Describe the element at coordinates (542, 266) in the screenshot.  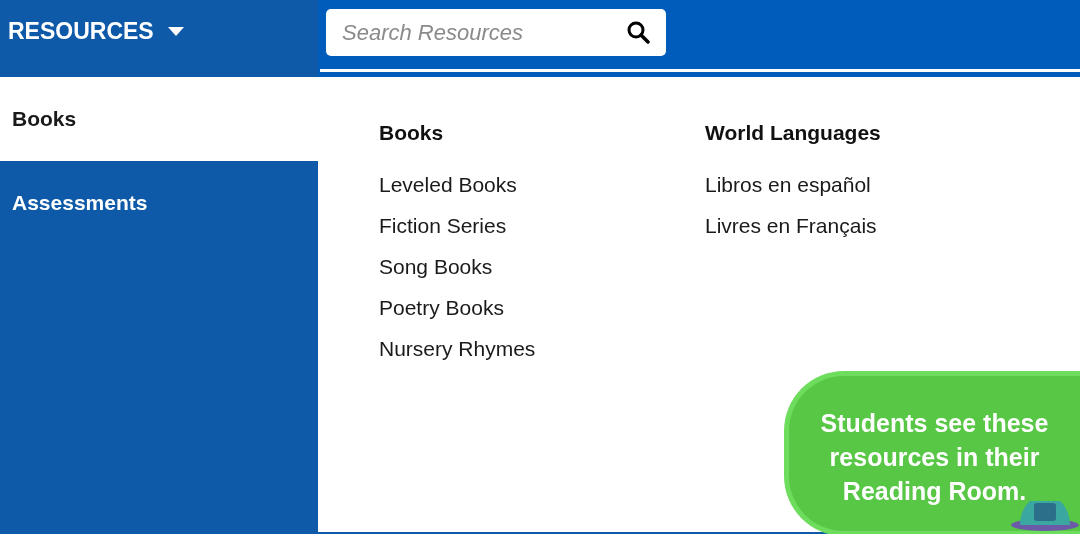
I see `resource-link: Song Books` at that location.